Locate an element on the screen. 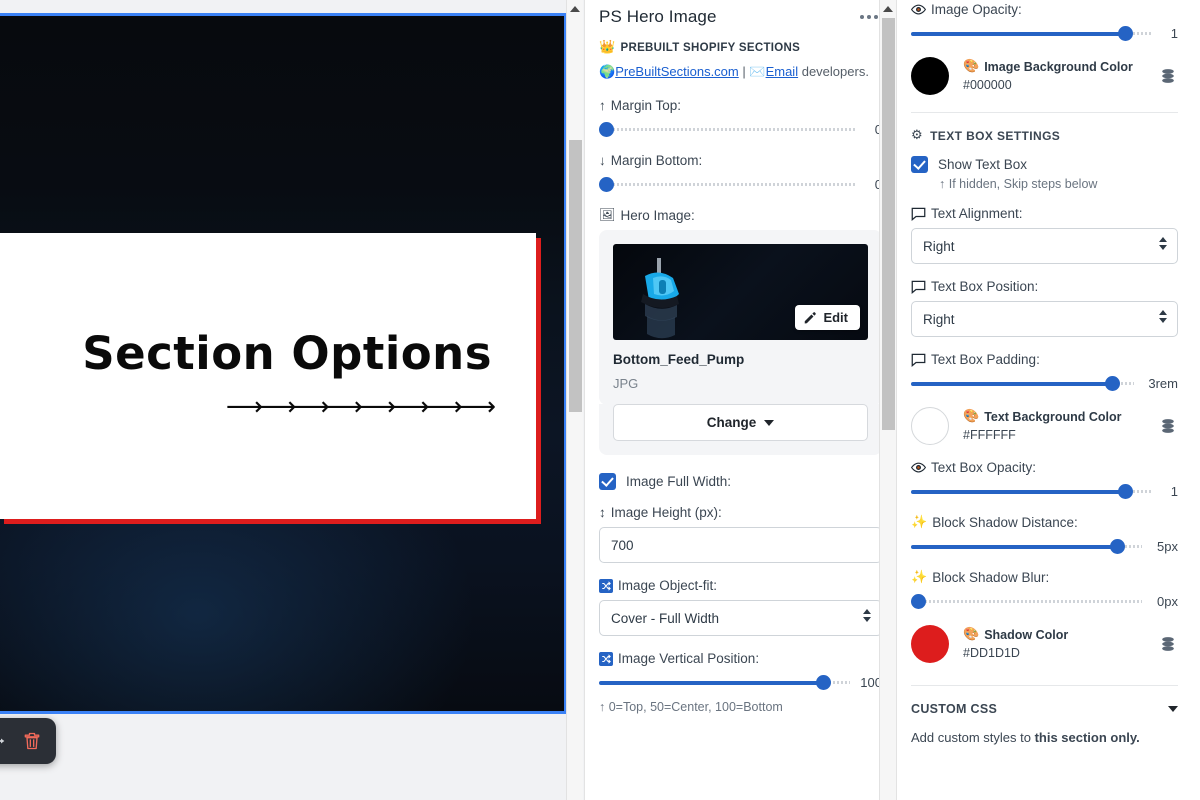 The height and width of the screenshot is (800, 1200). field-image-full-width: Image Full Width: is located at coordinates (740, 482).